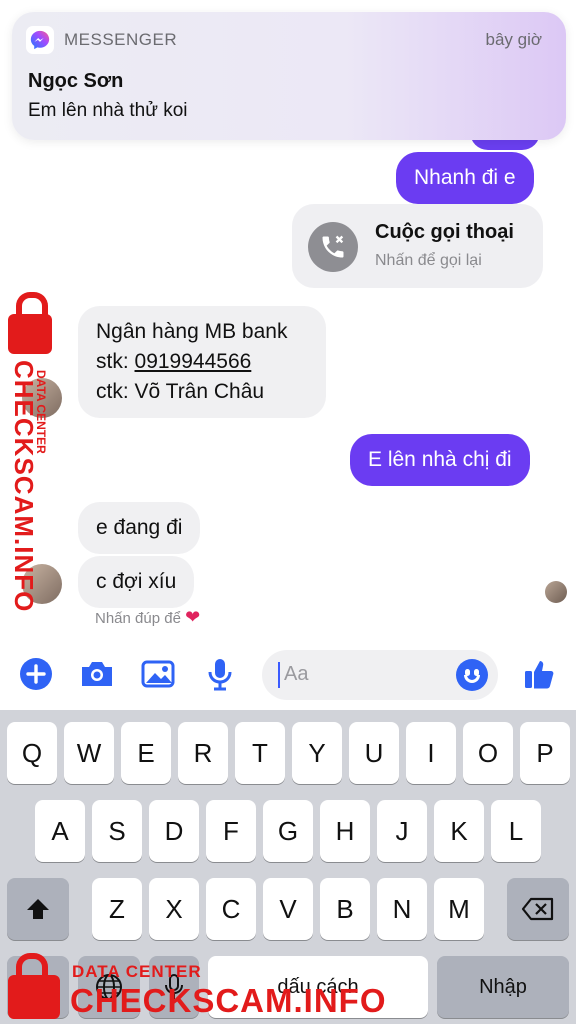 Image resolution: width=576 pixels, height=1024 pixels. I want to click on key-u: U, so click(374, 753).